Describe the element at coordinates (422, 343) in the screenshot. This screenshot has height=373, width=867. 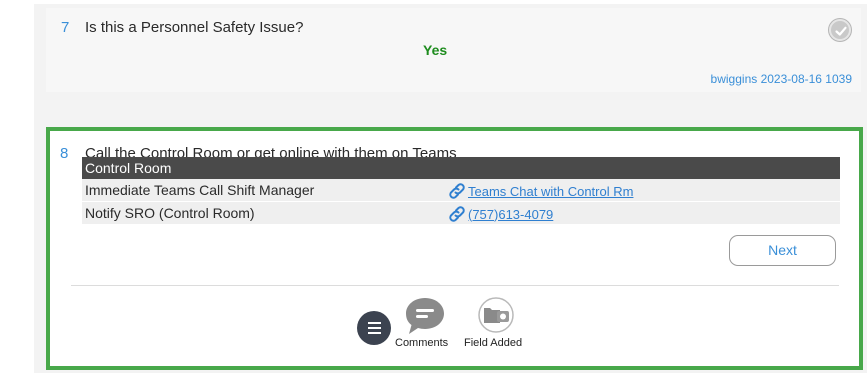
I see `comments-label: Comments` at that location.